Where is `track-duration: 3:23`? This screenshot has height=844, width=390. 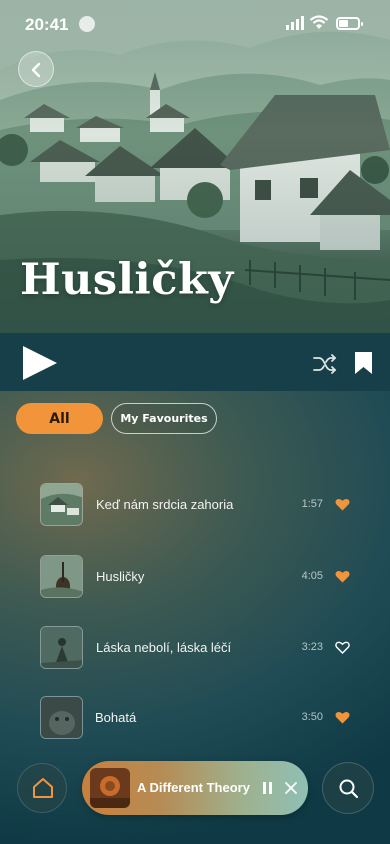
track-duration: 3:23 is located at coordinates (312, 647).